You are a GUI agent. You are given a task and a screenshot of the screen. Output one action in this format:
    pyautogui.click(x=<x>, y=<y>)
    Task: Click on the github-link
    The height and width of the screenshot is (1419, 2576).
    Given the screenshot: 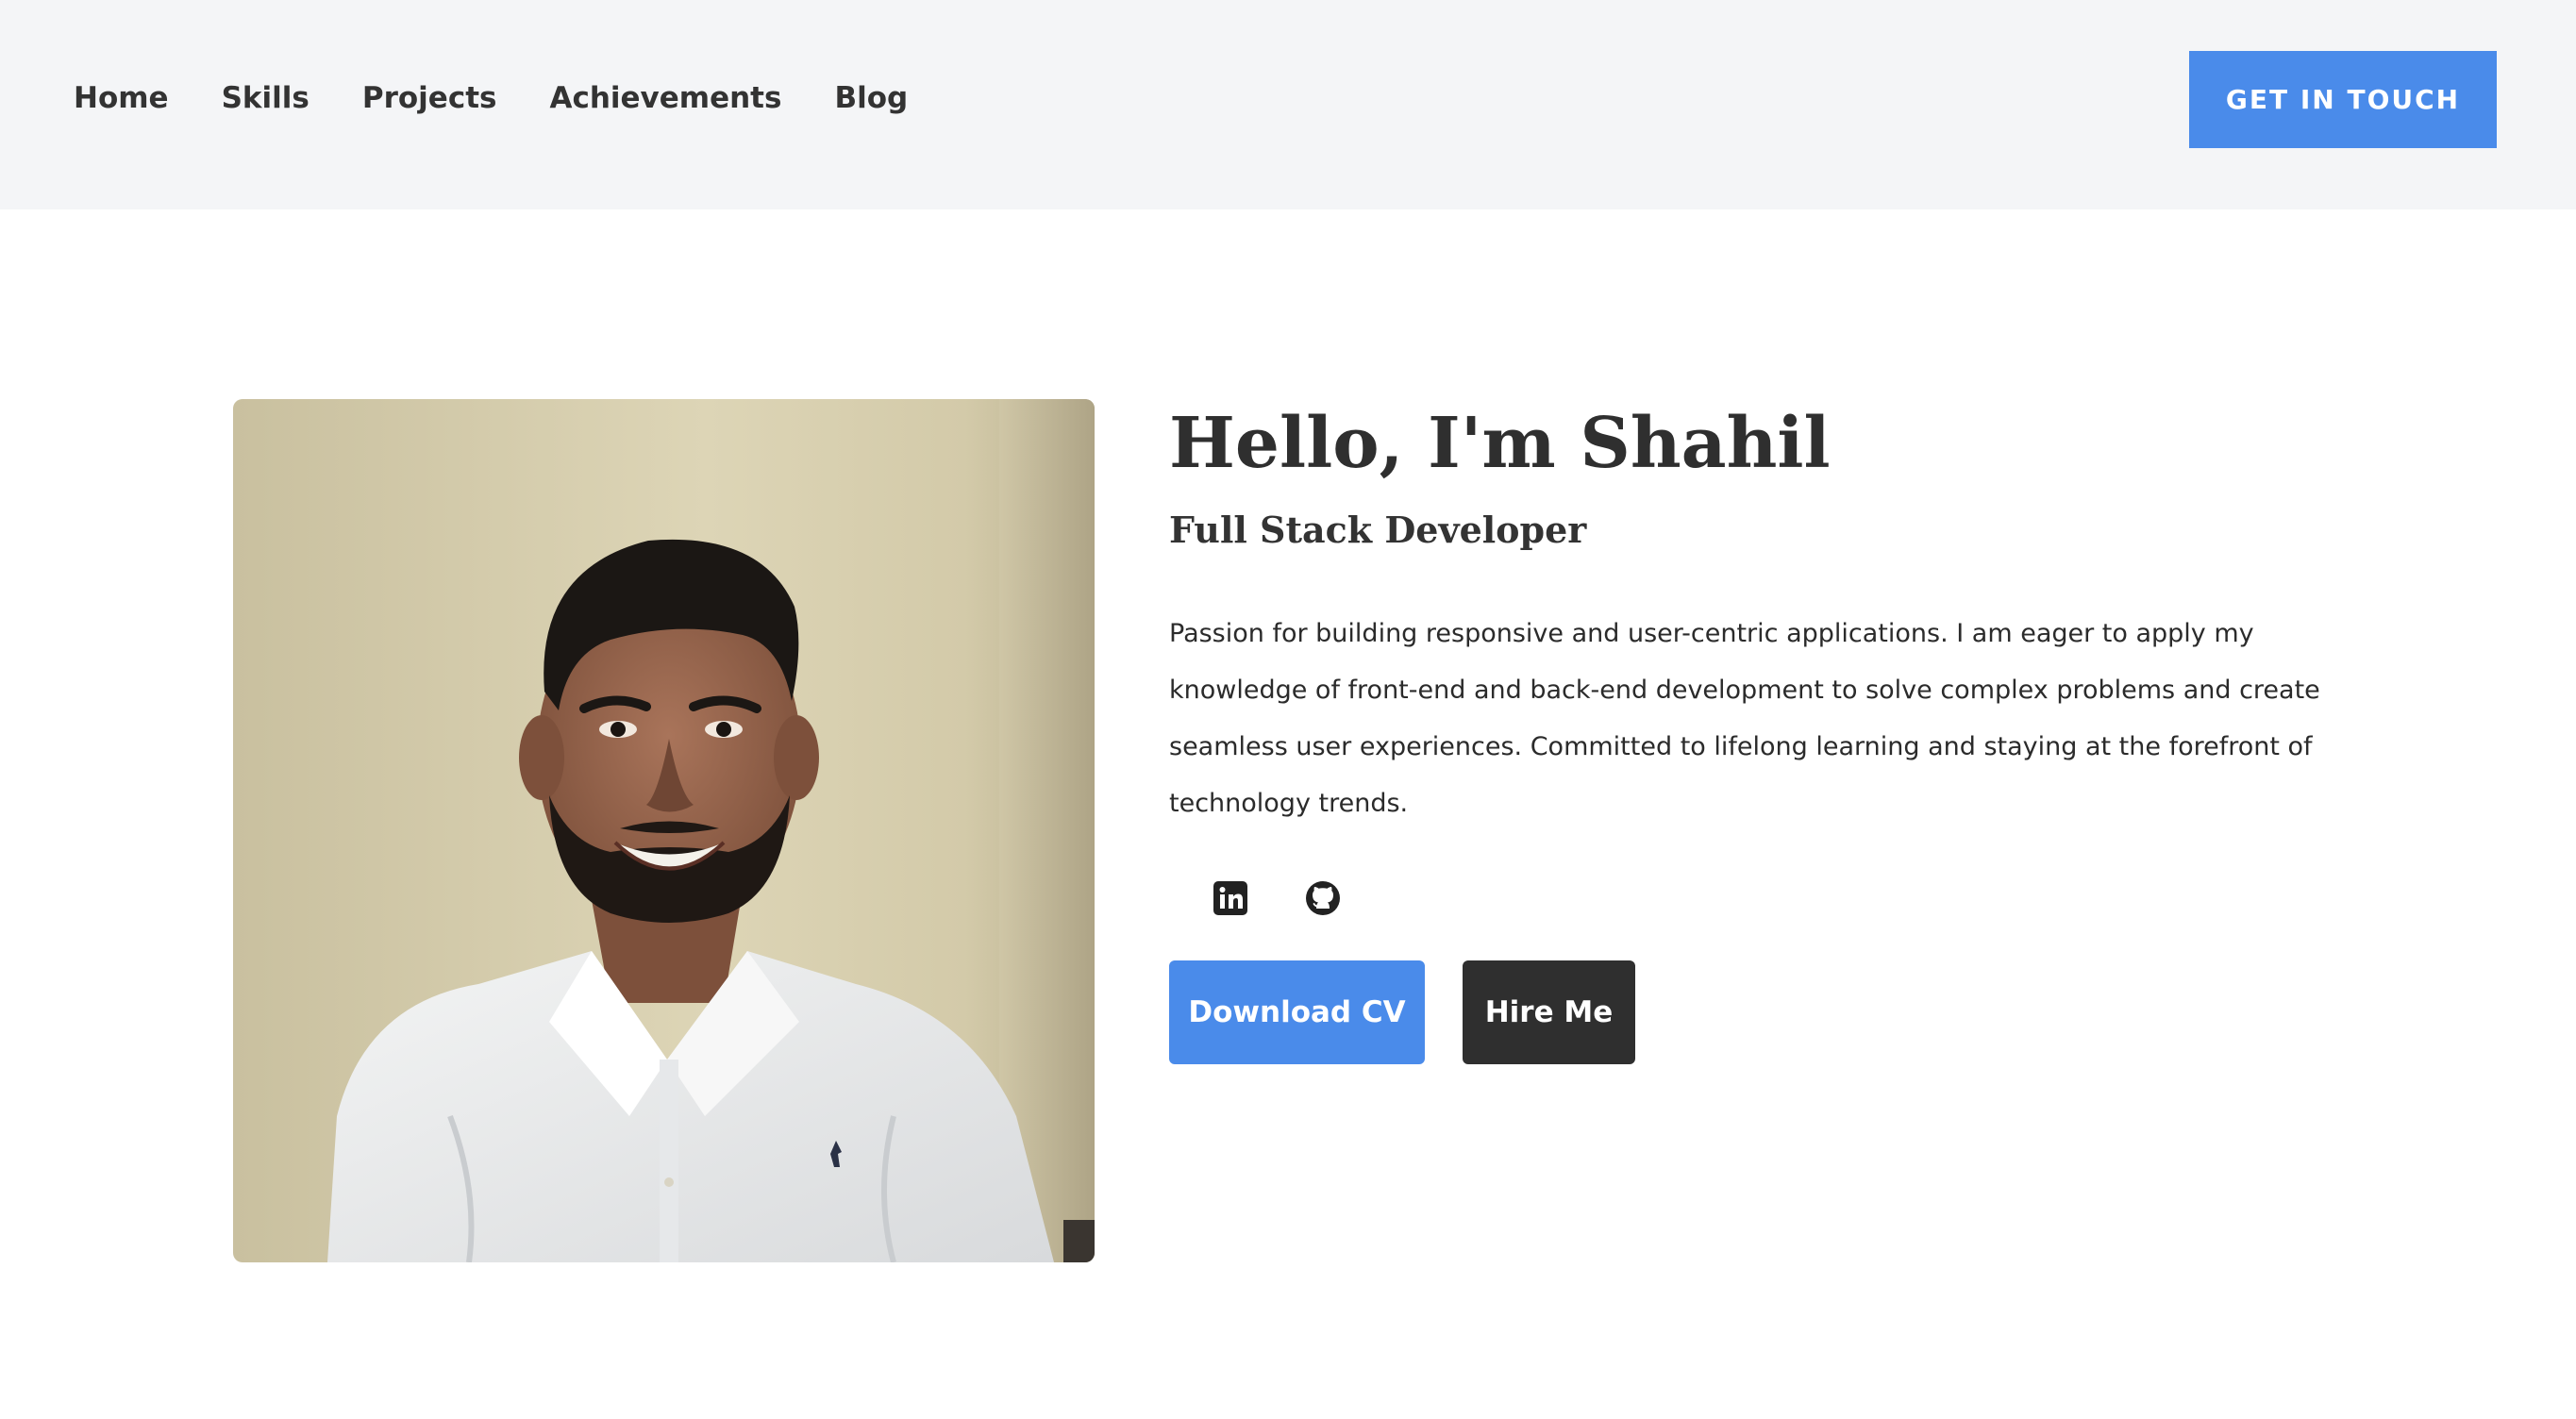 What is the action you would take?
    pyautogui.click(x=1323, y=900)
    